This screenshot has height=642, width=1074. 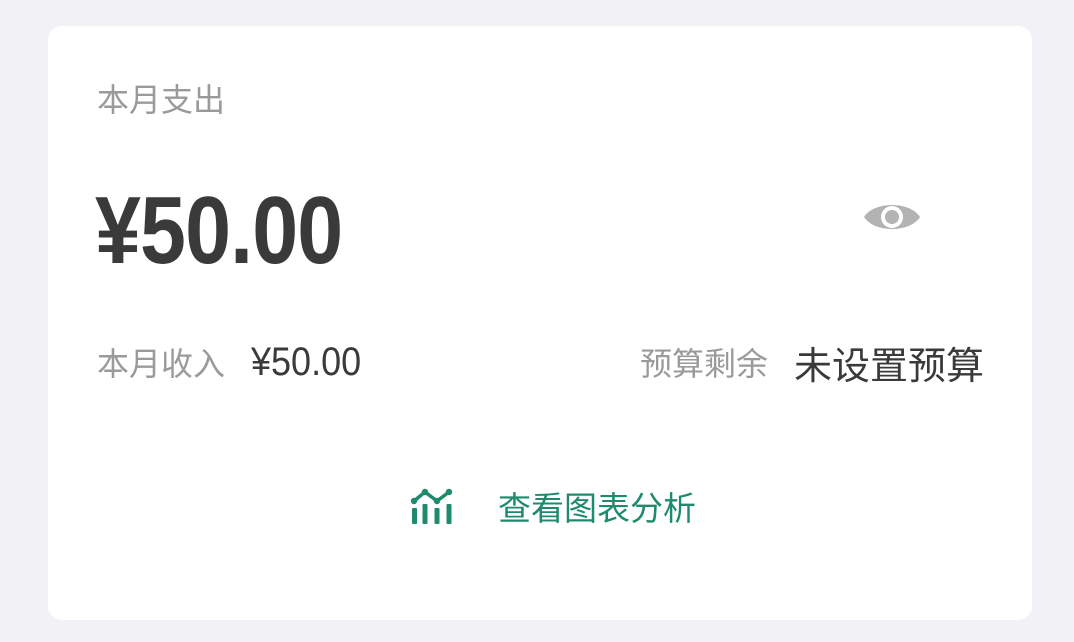 I want to click on view-chart-analysis-link: 查看图表分析, so click(x=552, y=506).